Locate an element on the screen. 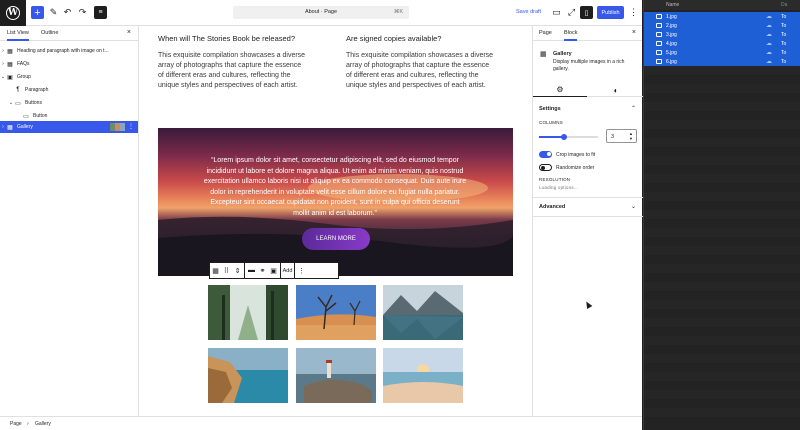 Image resolution: width=800 pixels, height=430 pixels. file-name: 6.jpg is located at coordinates (671, 61).